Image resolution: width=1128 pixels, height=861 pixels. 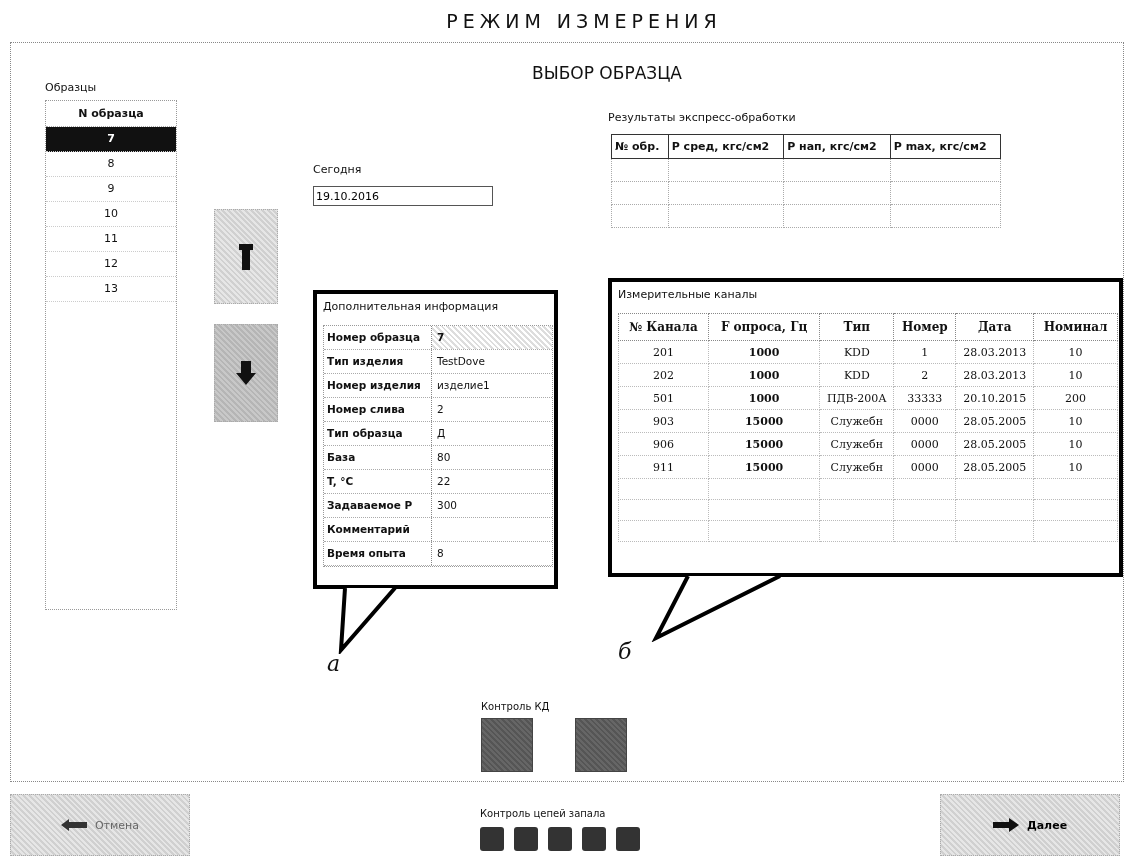 I want to click on column-header: P max, кгс/см2, so click(x=945, y=146).